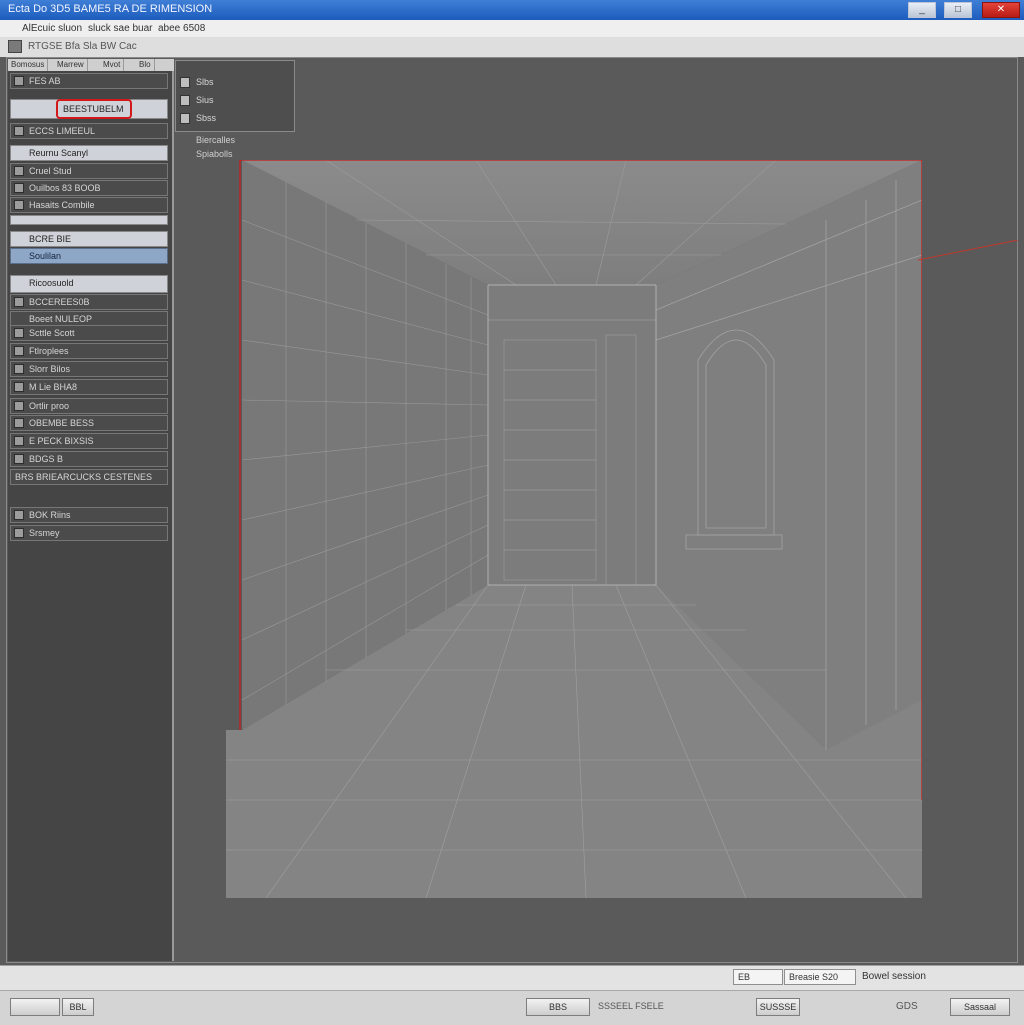 The image size is (1024, 1025). Describe the element at coordinates (89, 239) in the screenshot. I see `list-item: BCRE BIE` at that location.